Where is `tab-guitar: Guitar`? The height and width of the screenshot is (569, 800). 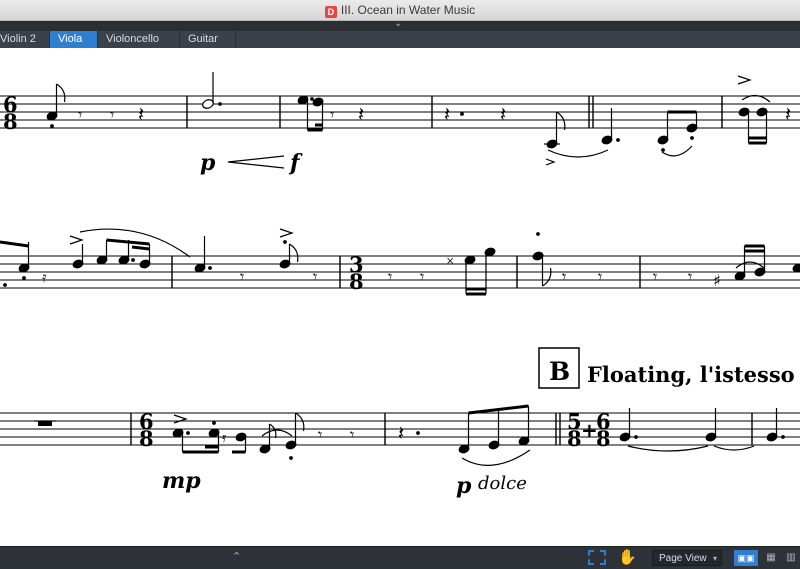
tab-guitar: Guitar is located at coordinates (208, 39).